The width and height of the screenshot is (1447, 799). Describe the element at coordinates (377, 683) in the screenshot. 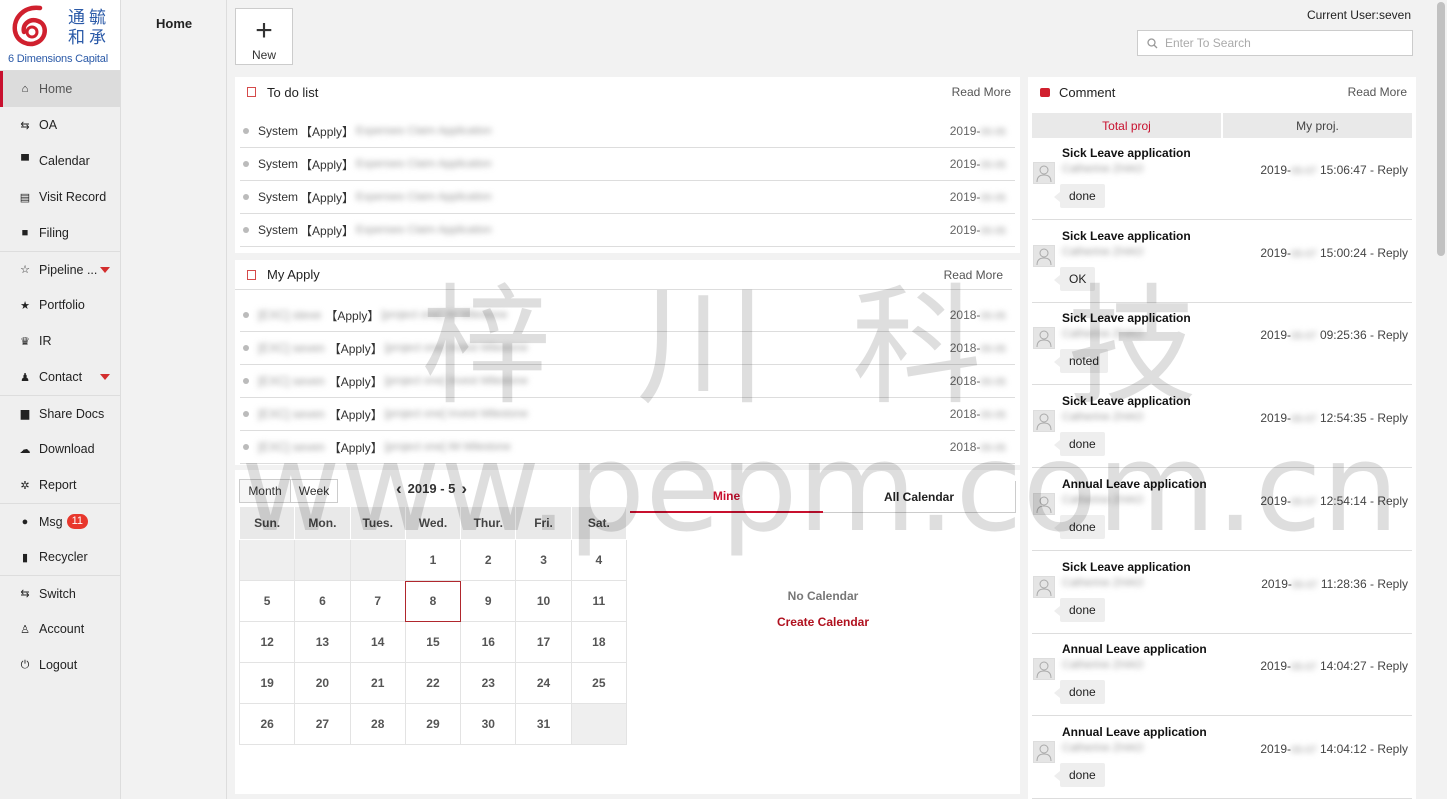

I see `calendar-day: 21` at that location.